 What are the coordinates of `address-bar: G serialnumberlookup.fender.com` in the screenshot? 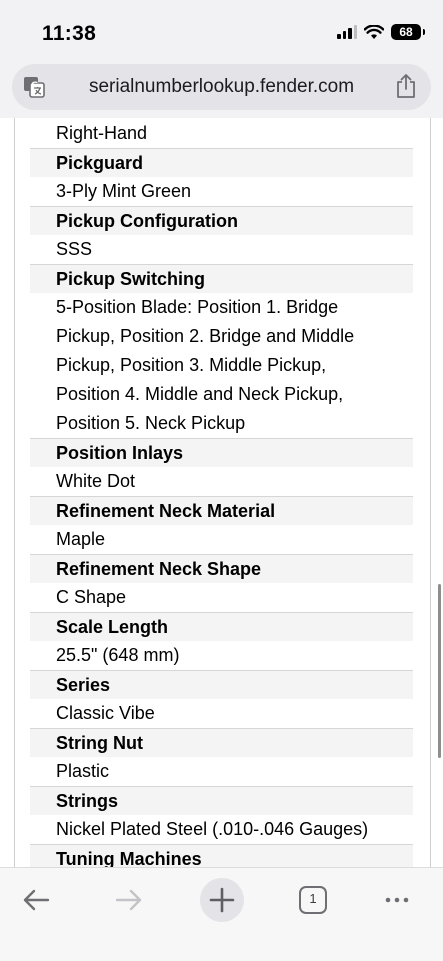 It's located at (221, 87).